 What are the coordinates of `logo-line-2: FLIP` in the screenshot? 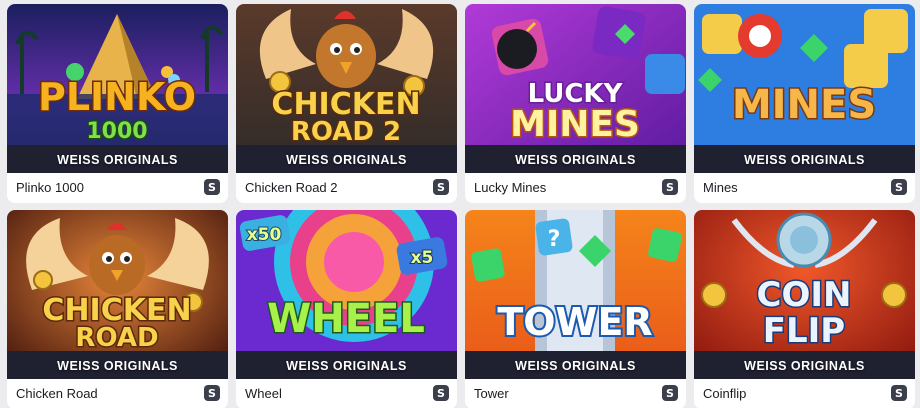 It's located at (804, 331).